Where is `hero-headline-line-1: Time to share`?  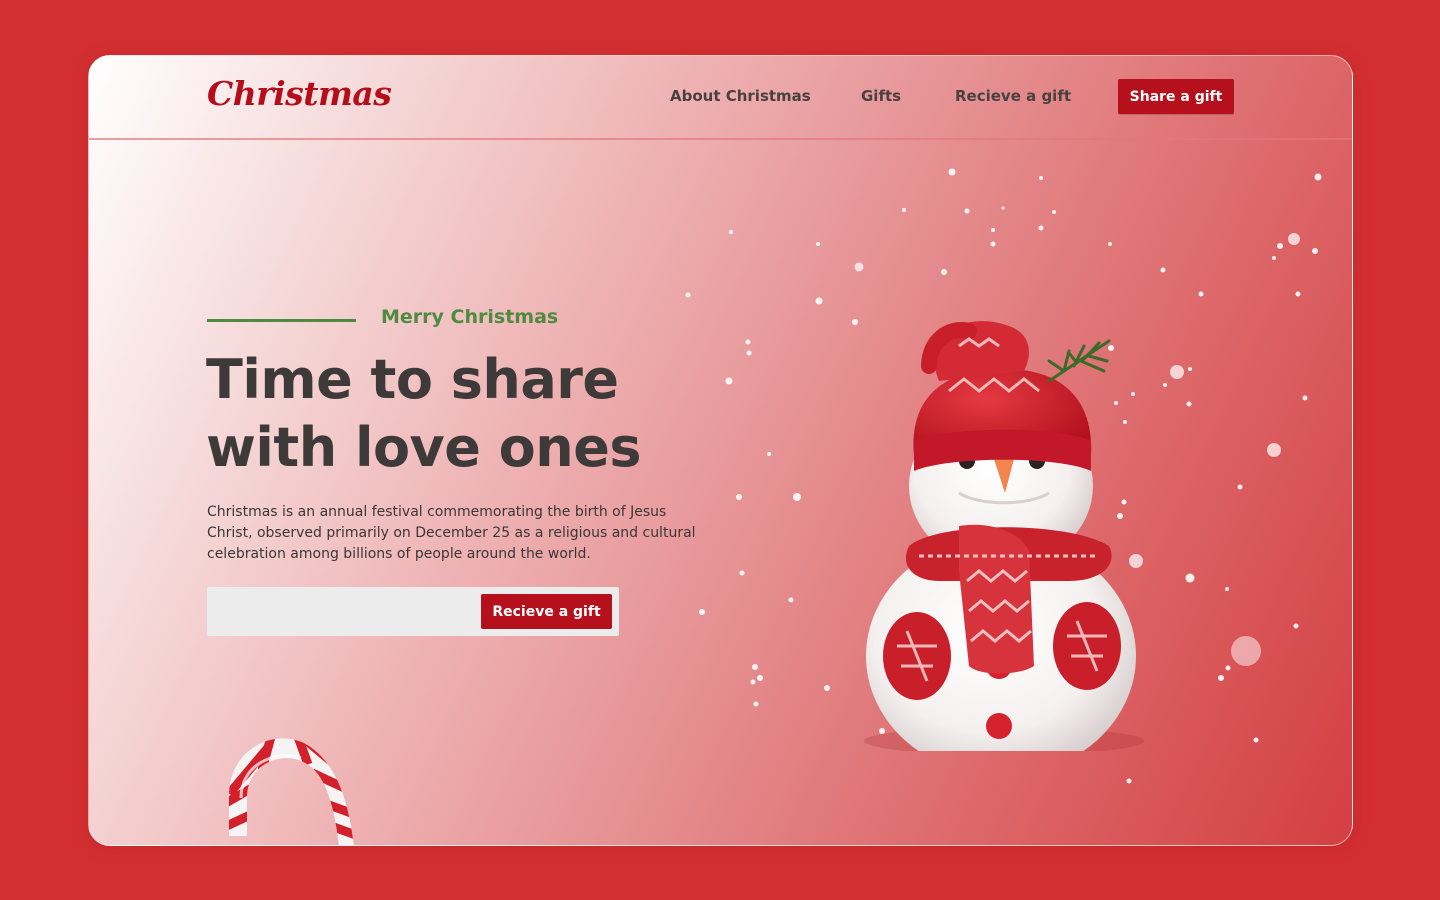
hero-headline-line-1: Time to share is located at coordinates (412, 379).